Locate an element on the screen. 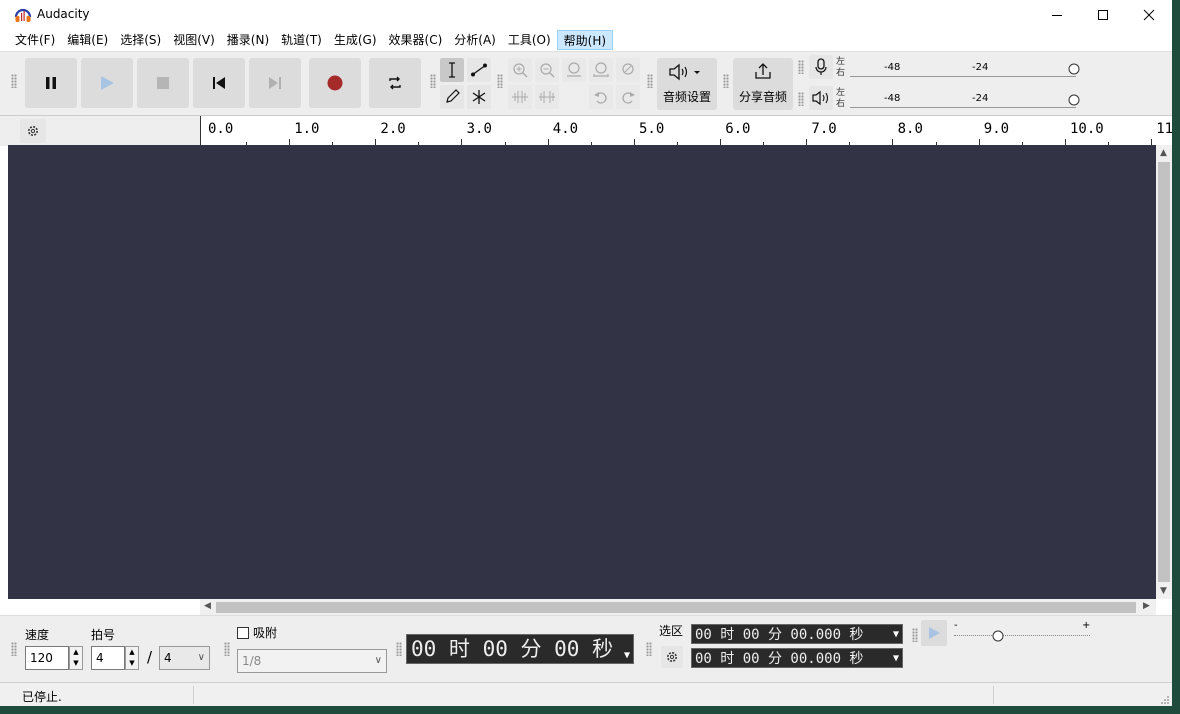  redo-button is located at coordinates (628, 97).